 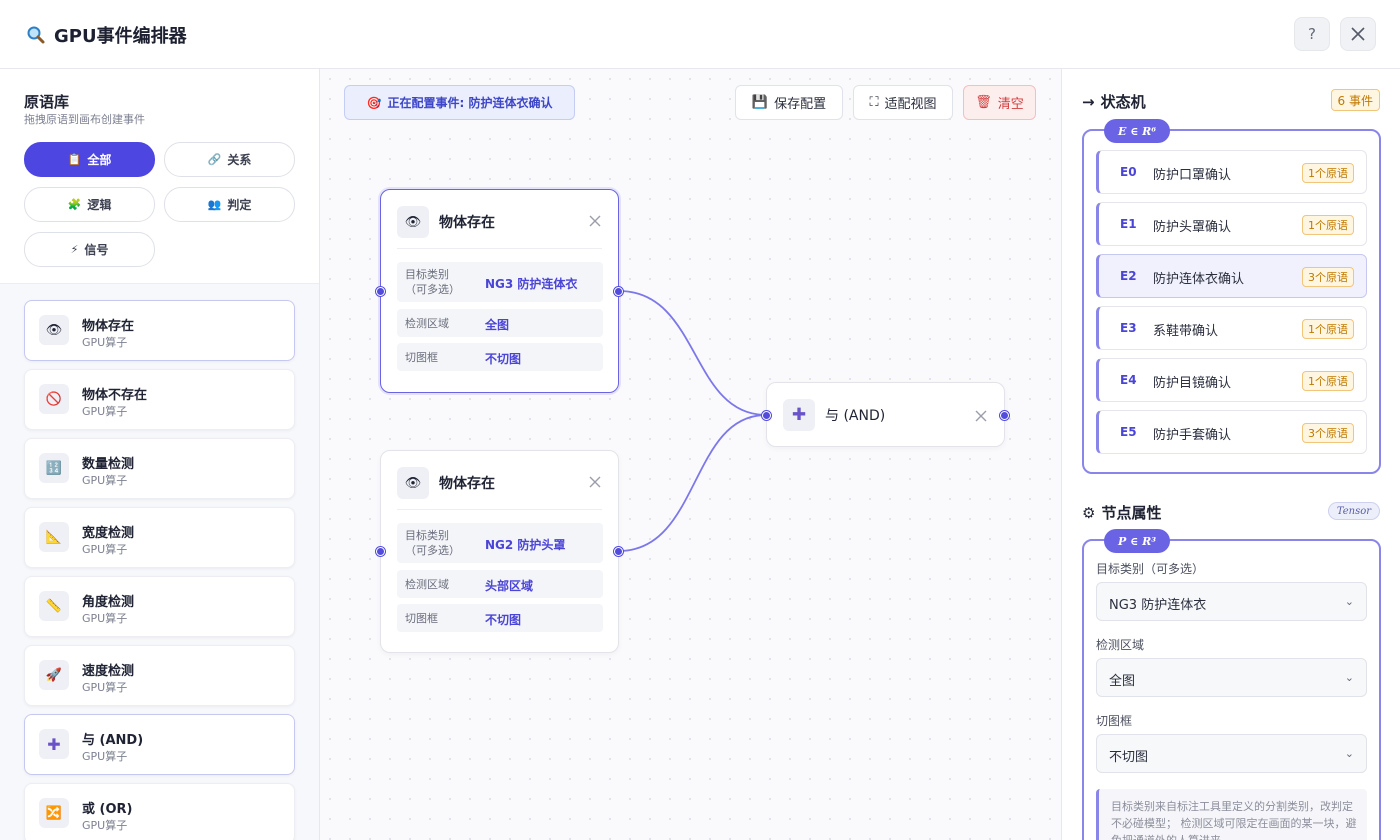 What do you see at coordinates (239, 160) in the screenshot?
I see `filter-label: 关系` at bounding box center [239, 160].